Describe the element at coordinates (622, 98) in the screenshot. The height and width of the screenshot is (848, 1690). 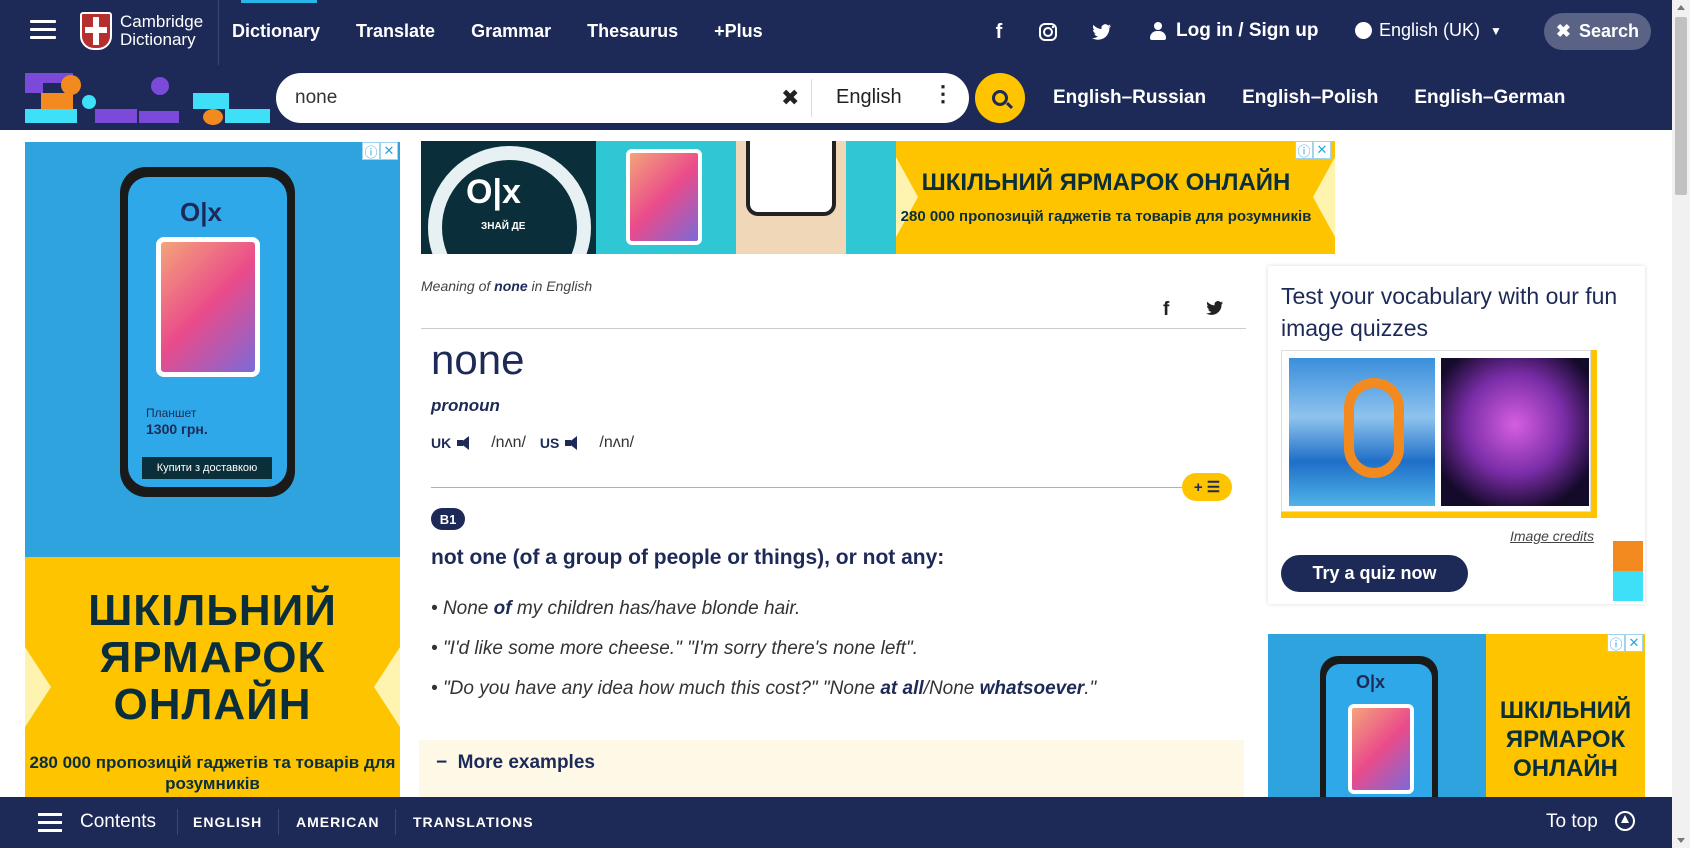
I see `search-box: none ✖ English ⋮` at that location.